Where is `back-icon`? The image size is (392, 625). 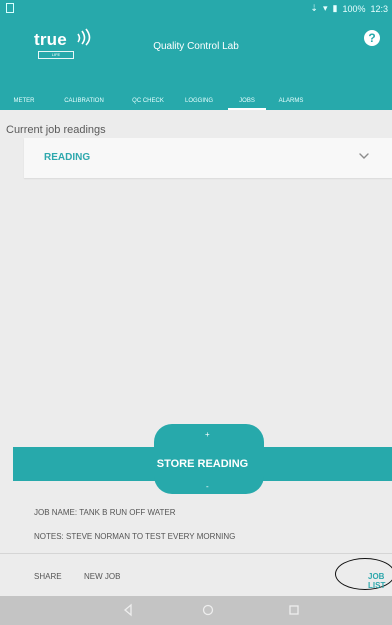
back-icon is located at coordinates (128, 610).